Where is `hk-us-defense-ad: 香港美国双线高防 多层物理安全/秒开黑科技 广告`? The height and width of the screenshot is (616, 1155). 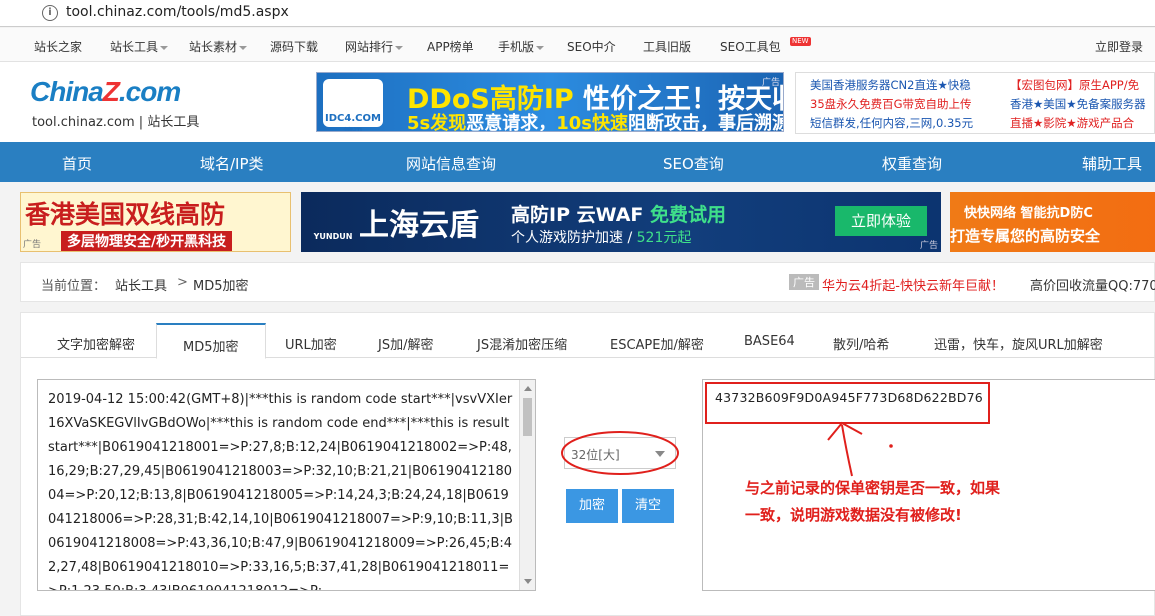
hk-us-defense-ad: 香港美国双线高防 多层物理安全/秒开黑科技 广告 is located at coordinates (155, 222).